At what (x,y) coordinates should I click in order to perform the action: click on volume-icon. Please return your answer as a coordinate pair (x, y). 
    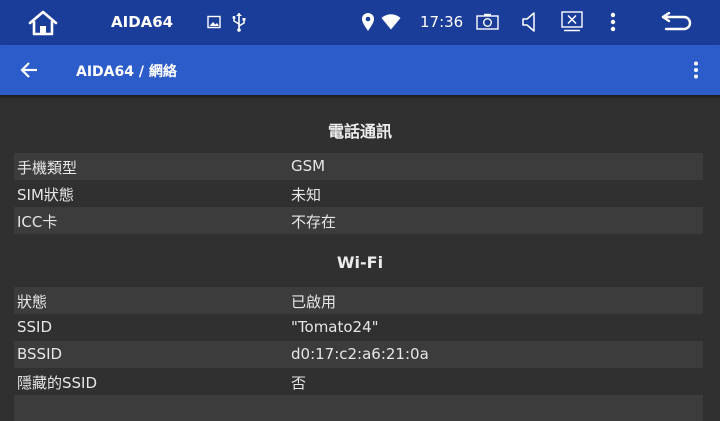
    Looking at the image, I should click on (530, 22).